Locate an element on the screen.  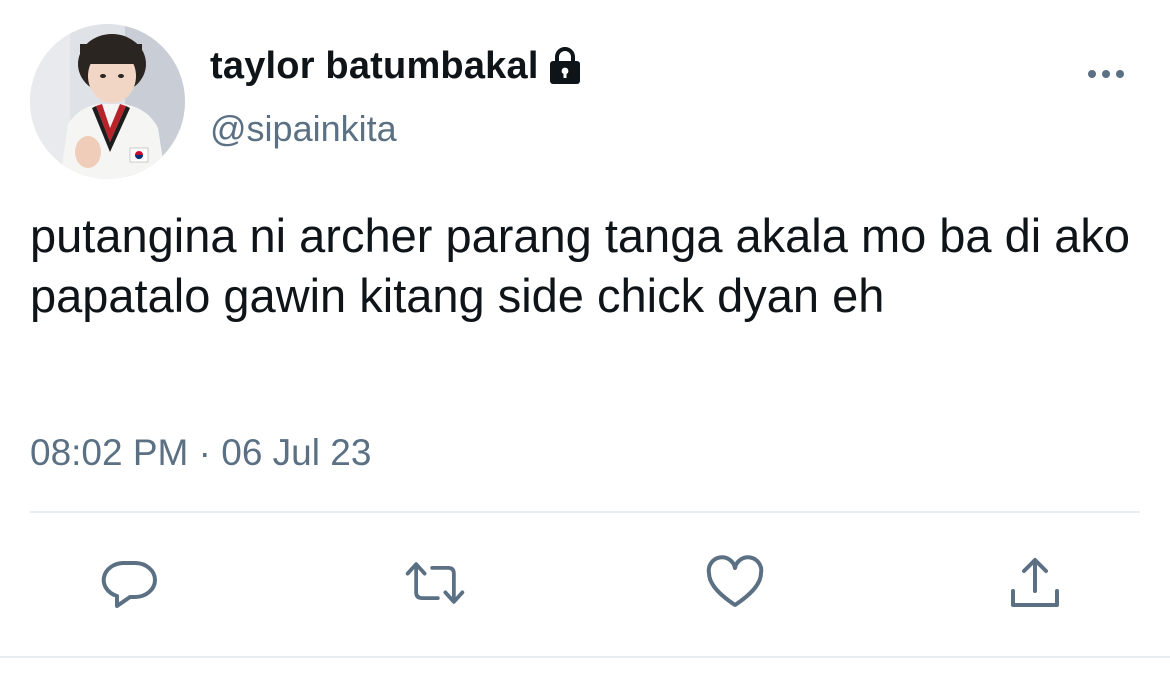
share-icon is located at coordinates (1035, 582).